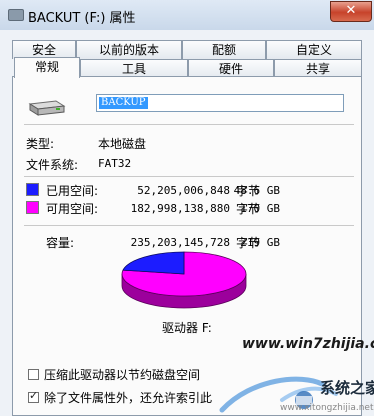 This screenshot has width=374, height=416. What do you see at coordinates (122, 144) in the screenshot?
I see `type-value: 本地磁盘` at bounding box center [122, 144].